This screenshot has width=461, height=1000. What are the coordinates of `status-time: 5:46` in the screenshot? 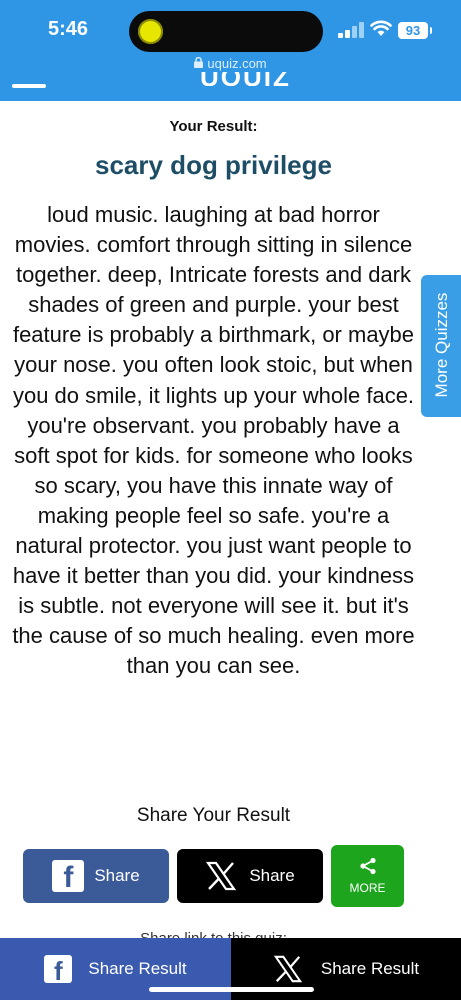 It's located at (68, 29).